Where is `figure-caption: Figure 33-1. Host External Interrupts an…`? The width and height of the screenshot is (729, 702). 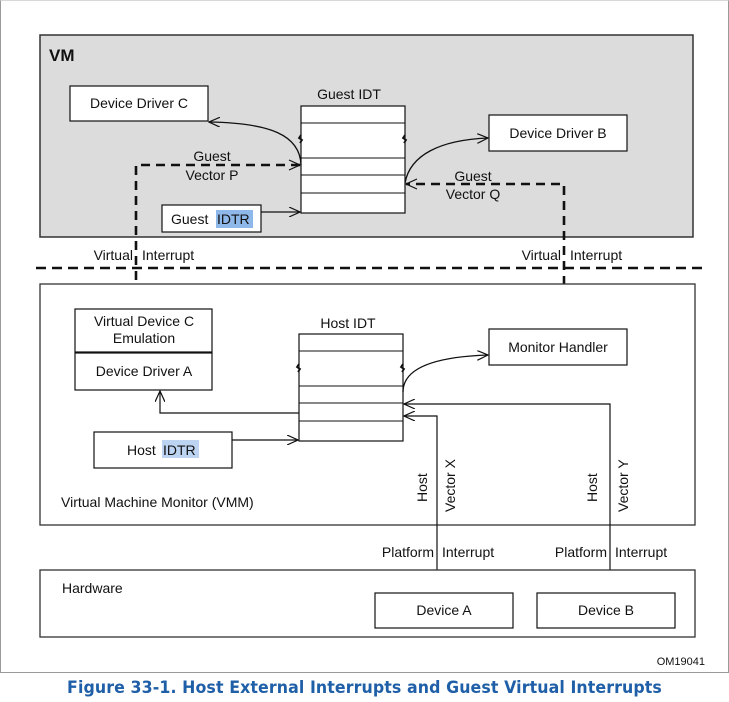
figure-caption: Figure 33-1. Host External Interrupts an… is located at coordinates (364, 688).